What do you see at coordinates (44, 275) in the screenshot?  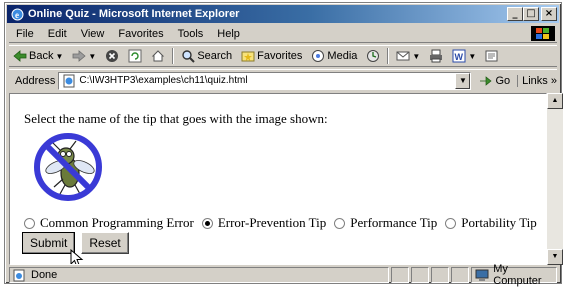 I see `status-text: Done` at bounding box center [44, 275].